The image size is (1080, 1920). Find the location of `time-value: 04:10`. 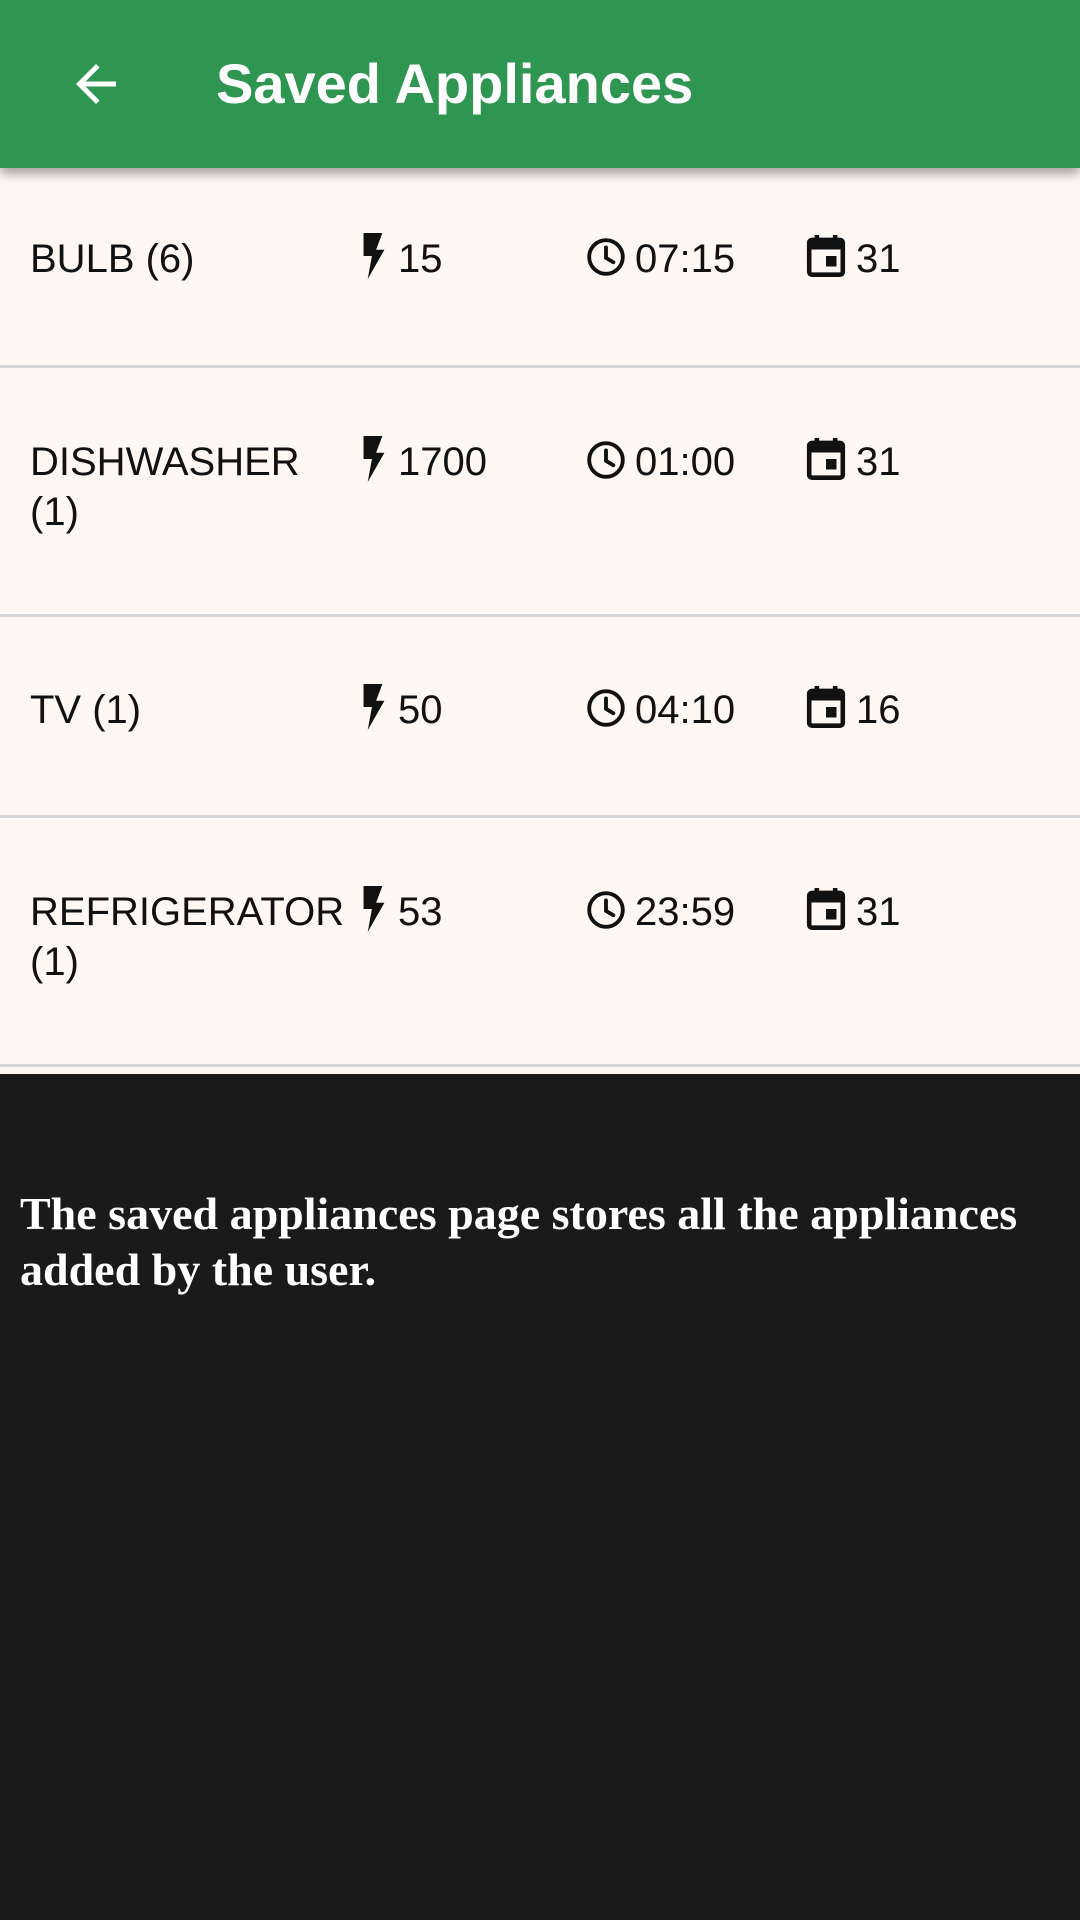

time-value: 04:10 is located at coordinates (660, 710).